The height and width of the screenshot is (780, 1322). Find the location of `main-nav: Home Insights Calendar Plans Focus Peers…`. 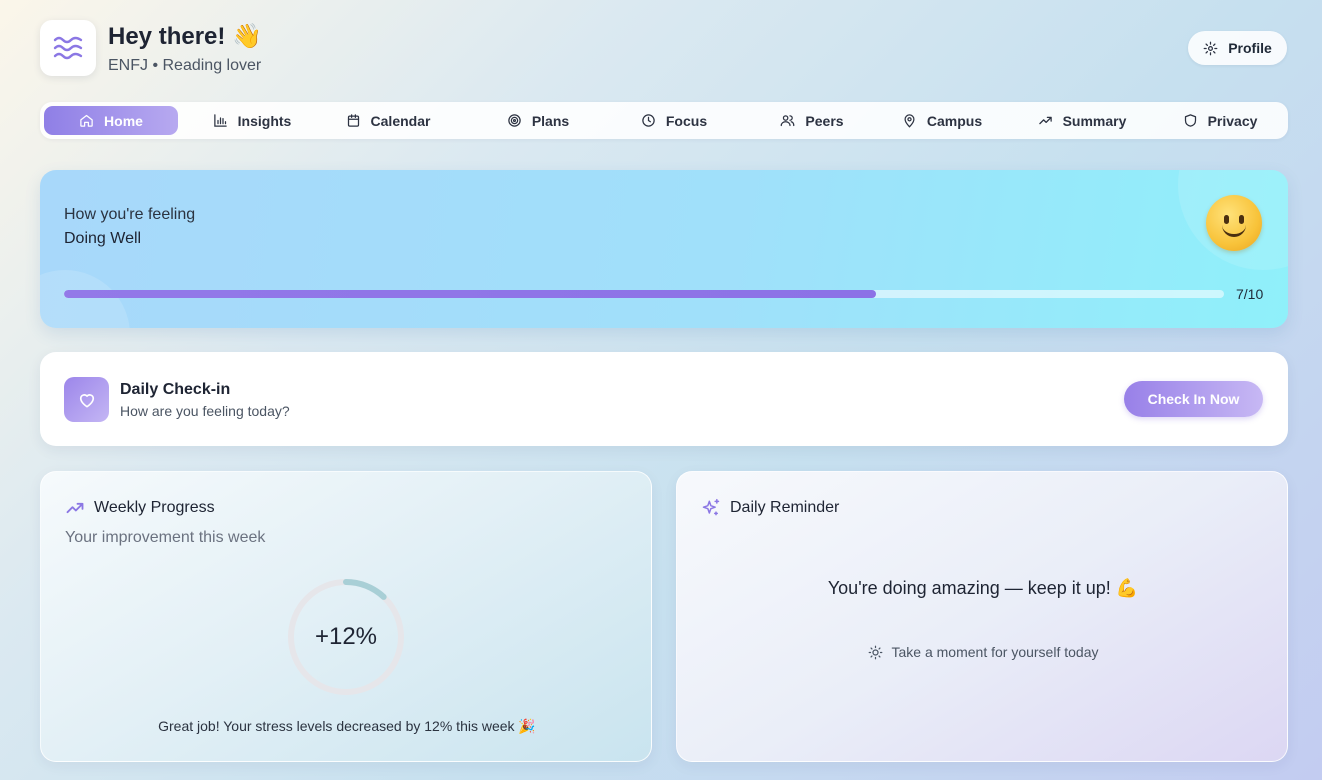

main-nav: Home Insights Calendar Plans Focus Peers… is located at coordinates (664, 120).